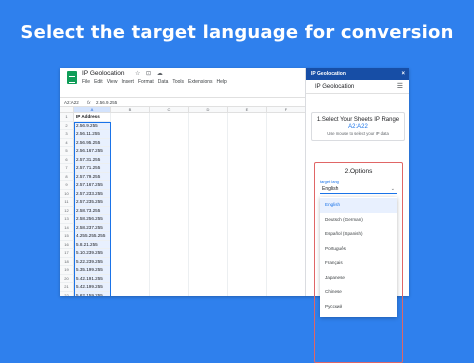  I want to click on ip-cell: 2.56.9.255, so click(92, 125).